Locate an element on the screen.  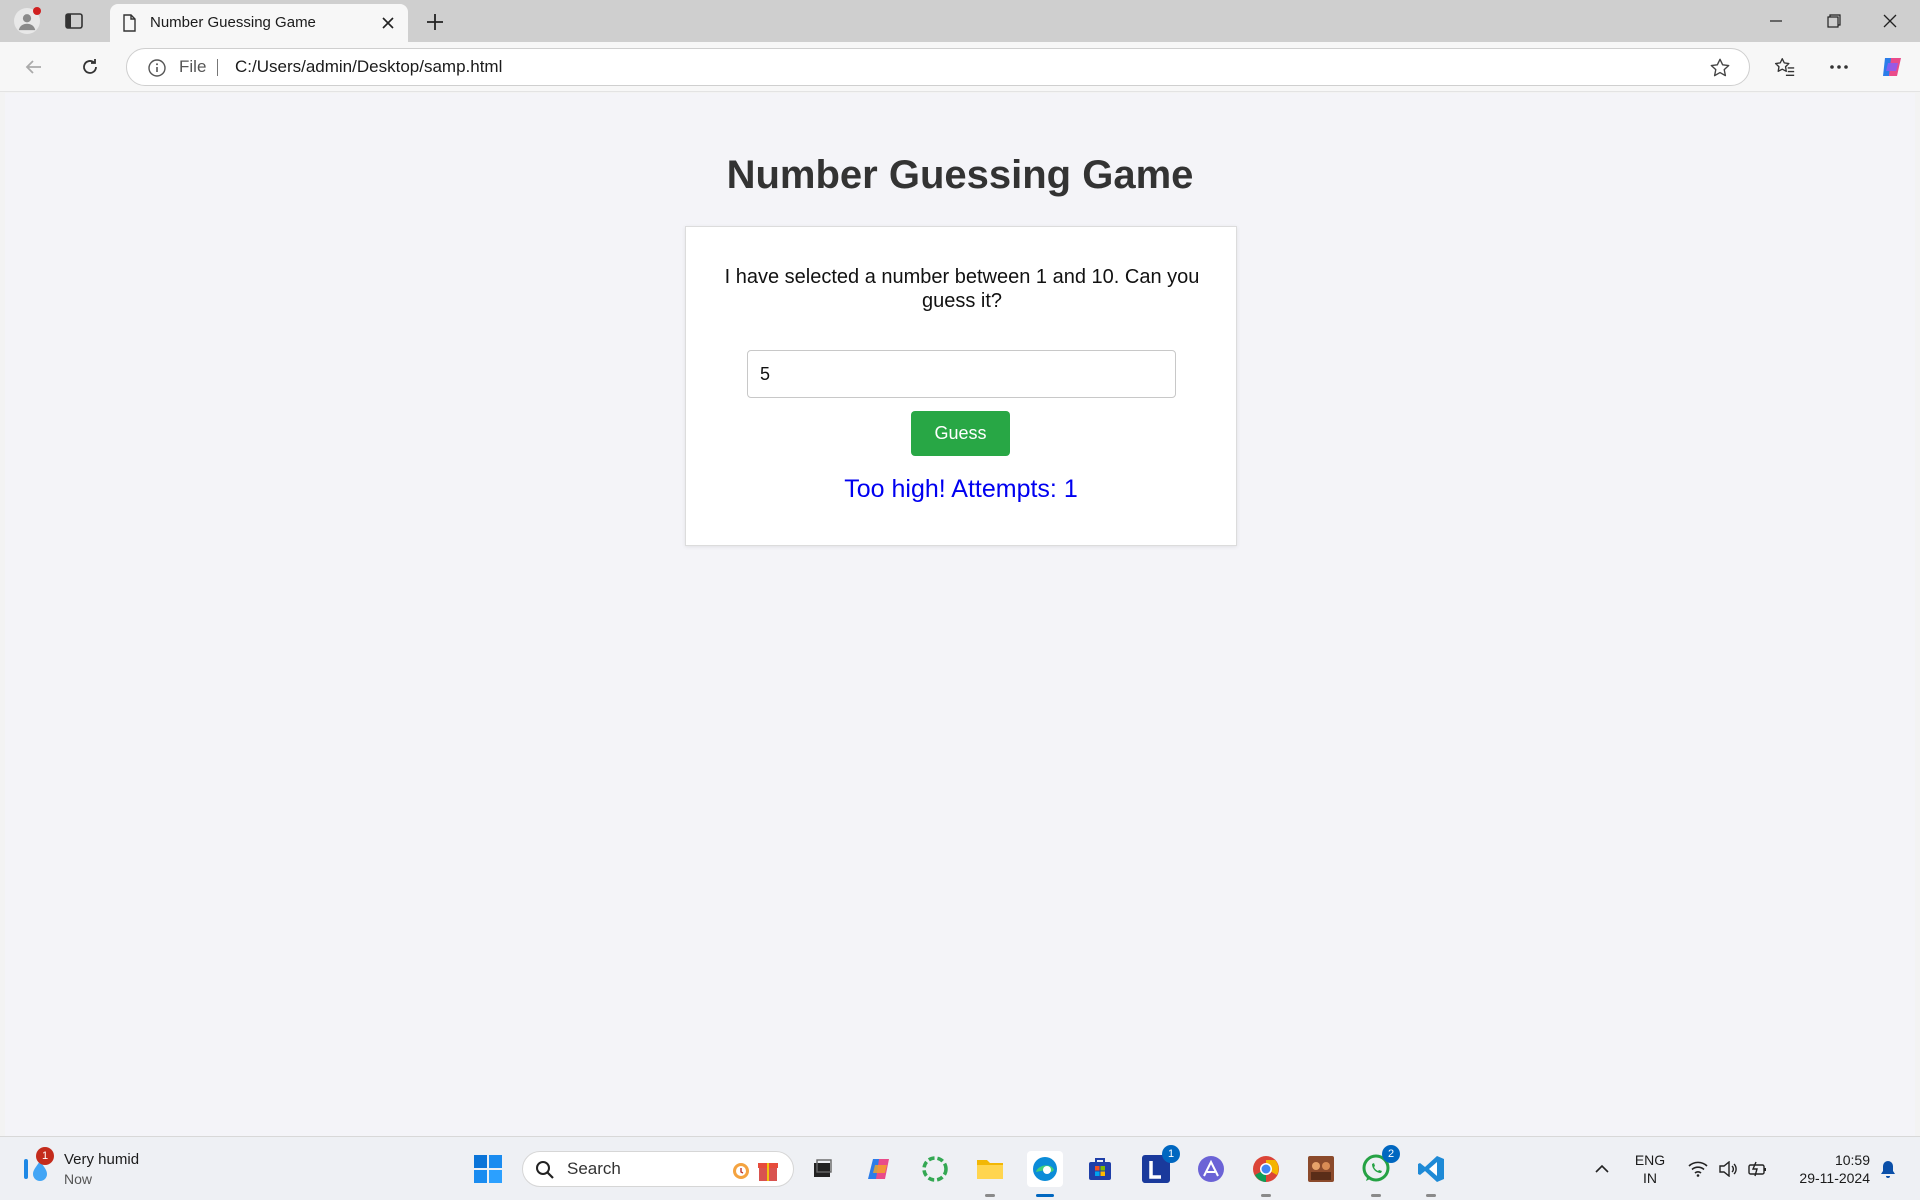
copilot-app-icon is located at coordinates (880, 1169).